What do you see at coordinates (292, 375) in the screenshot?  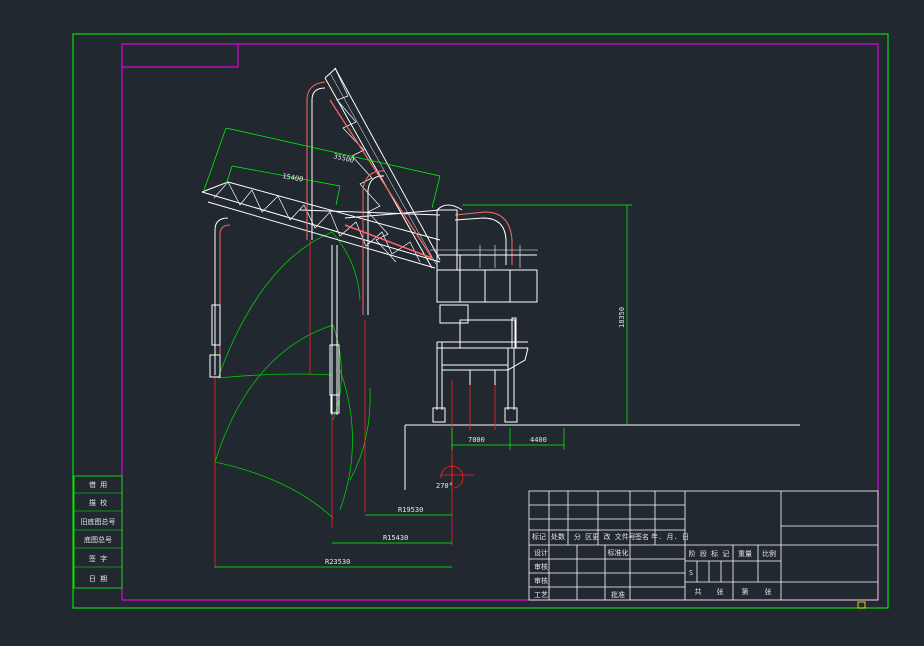 I see `slew-arcs` at bounding box center [292, 375].